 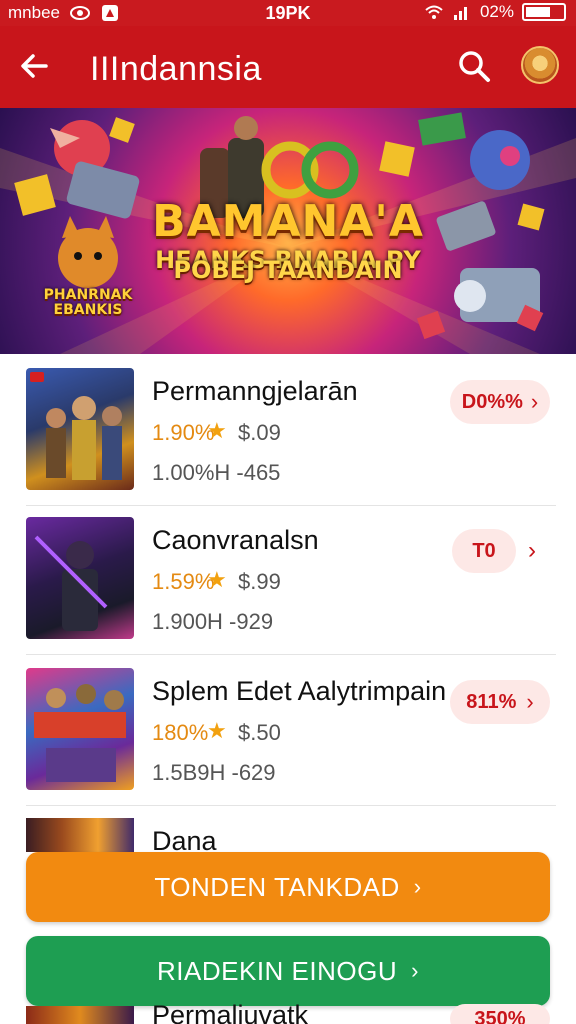 I want to click on item-meta: 1.5B9H -629, so click(x=214, y=772).